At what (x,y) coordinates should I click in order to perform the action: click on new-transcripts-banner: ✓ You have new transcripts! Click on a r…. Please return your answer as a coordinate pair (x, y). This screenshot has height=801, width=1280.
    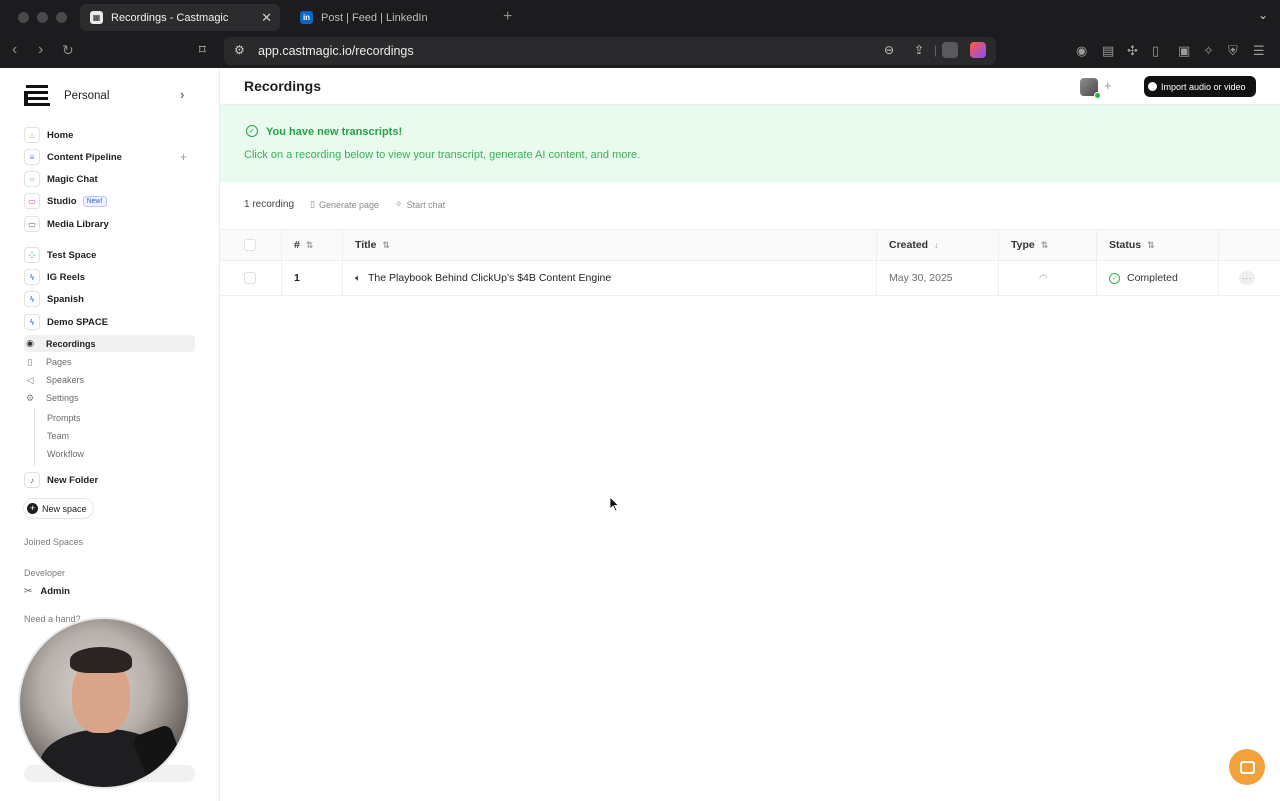
    Looking at the image, I should click on (750, 143).